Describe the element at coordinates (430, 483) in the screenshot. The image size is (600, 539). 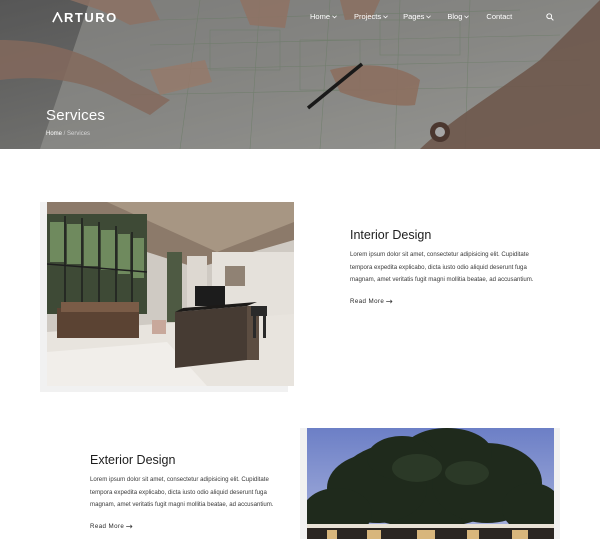
I see `exterior-design-image` at that location.